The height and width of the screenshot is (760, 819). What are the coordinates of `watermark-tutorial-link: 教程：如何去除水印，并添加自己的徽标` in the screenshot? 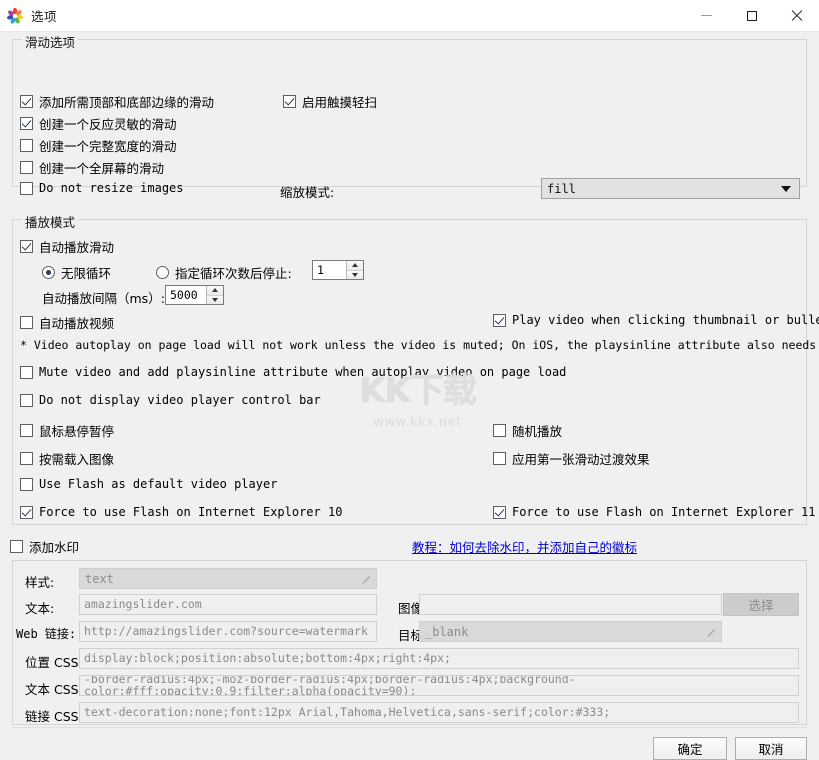 It's located at (524, 546).